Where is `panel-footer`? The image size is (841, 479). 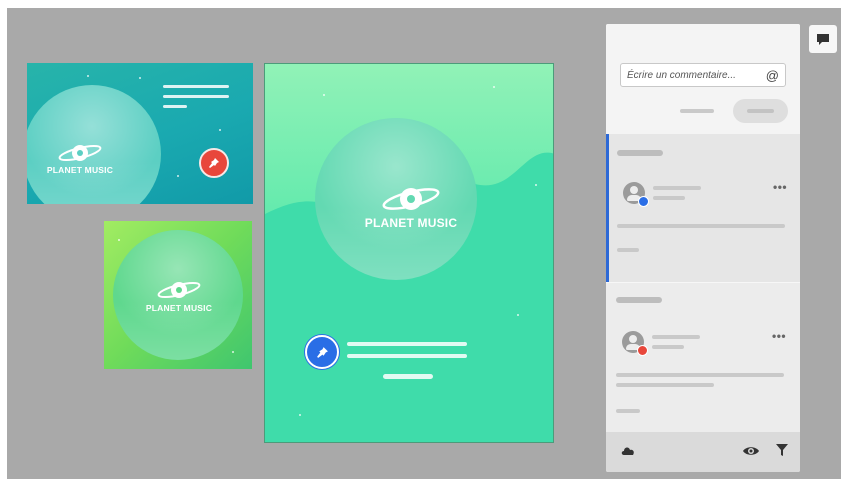
panel-footer is located at coordinates (703, 452).